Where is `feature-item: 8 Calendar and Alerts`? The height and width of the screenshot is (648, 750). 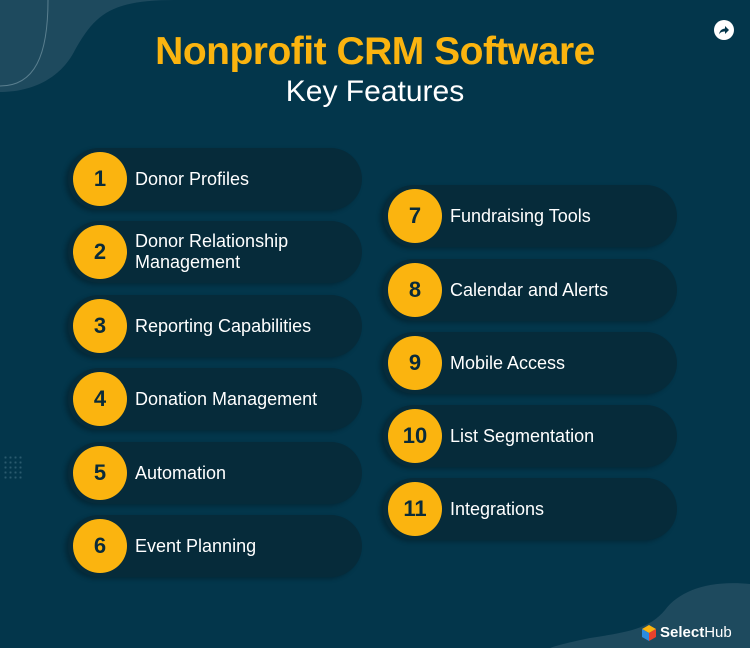
feature-item: 8 Calendar and Alerts is located at coordinates (530, 290).